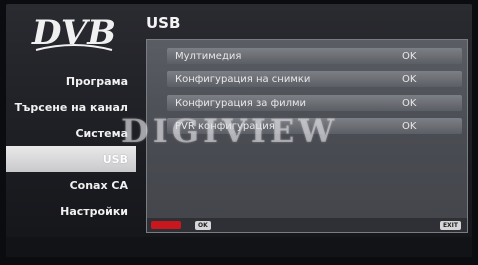  What do you see at coordinates (314, 79) in the screenshot?
I see `menu-row-photo-config: Конфигурация на снимки OK` at bounding box center [314, 79].